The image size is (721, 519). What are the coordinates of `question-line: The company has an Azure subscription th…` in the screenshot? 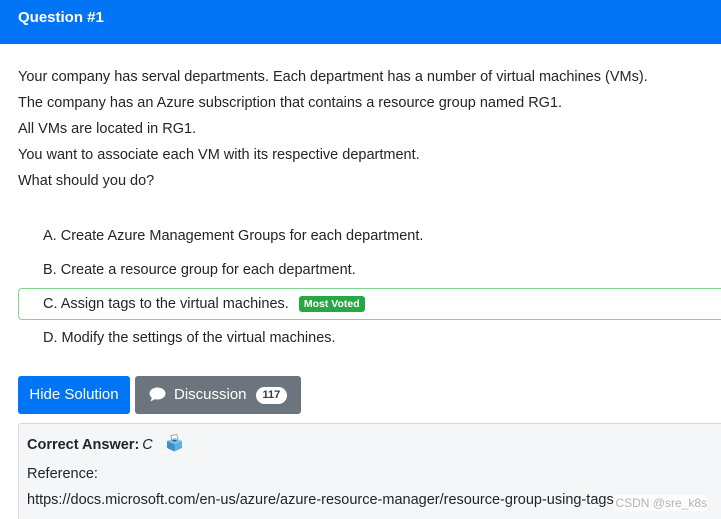 It's located at (290, 103).